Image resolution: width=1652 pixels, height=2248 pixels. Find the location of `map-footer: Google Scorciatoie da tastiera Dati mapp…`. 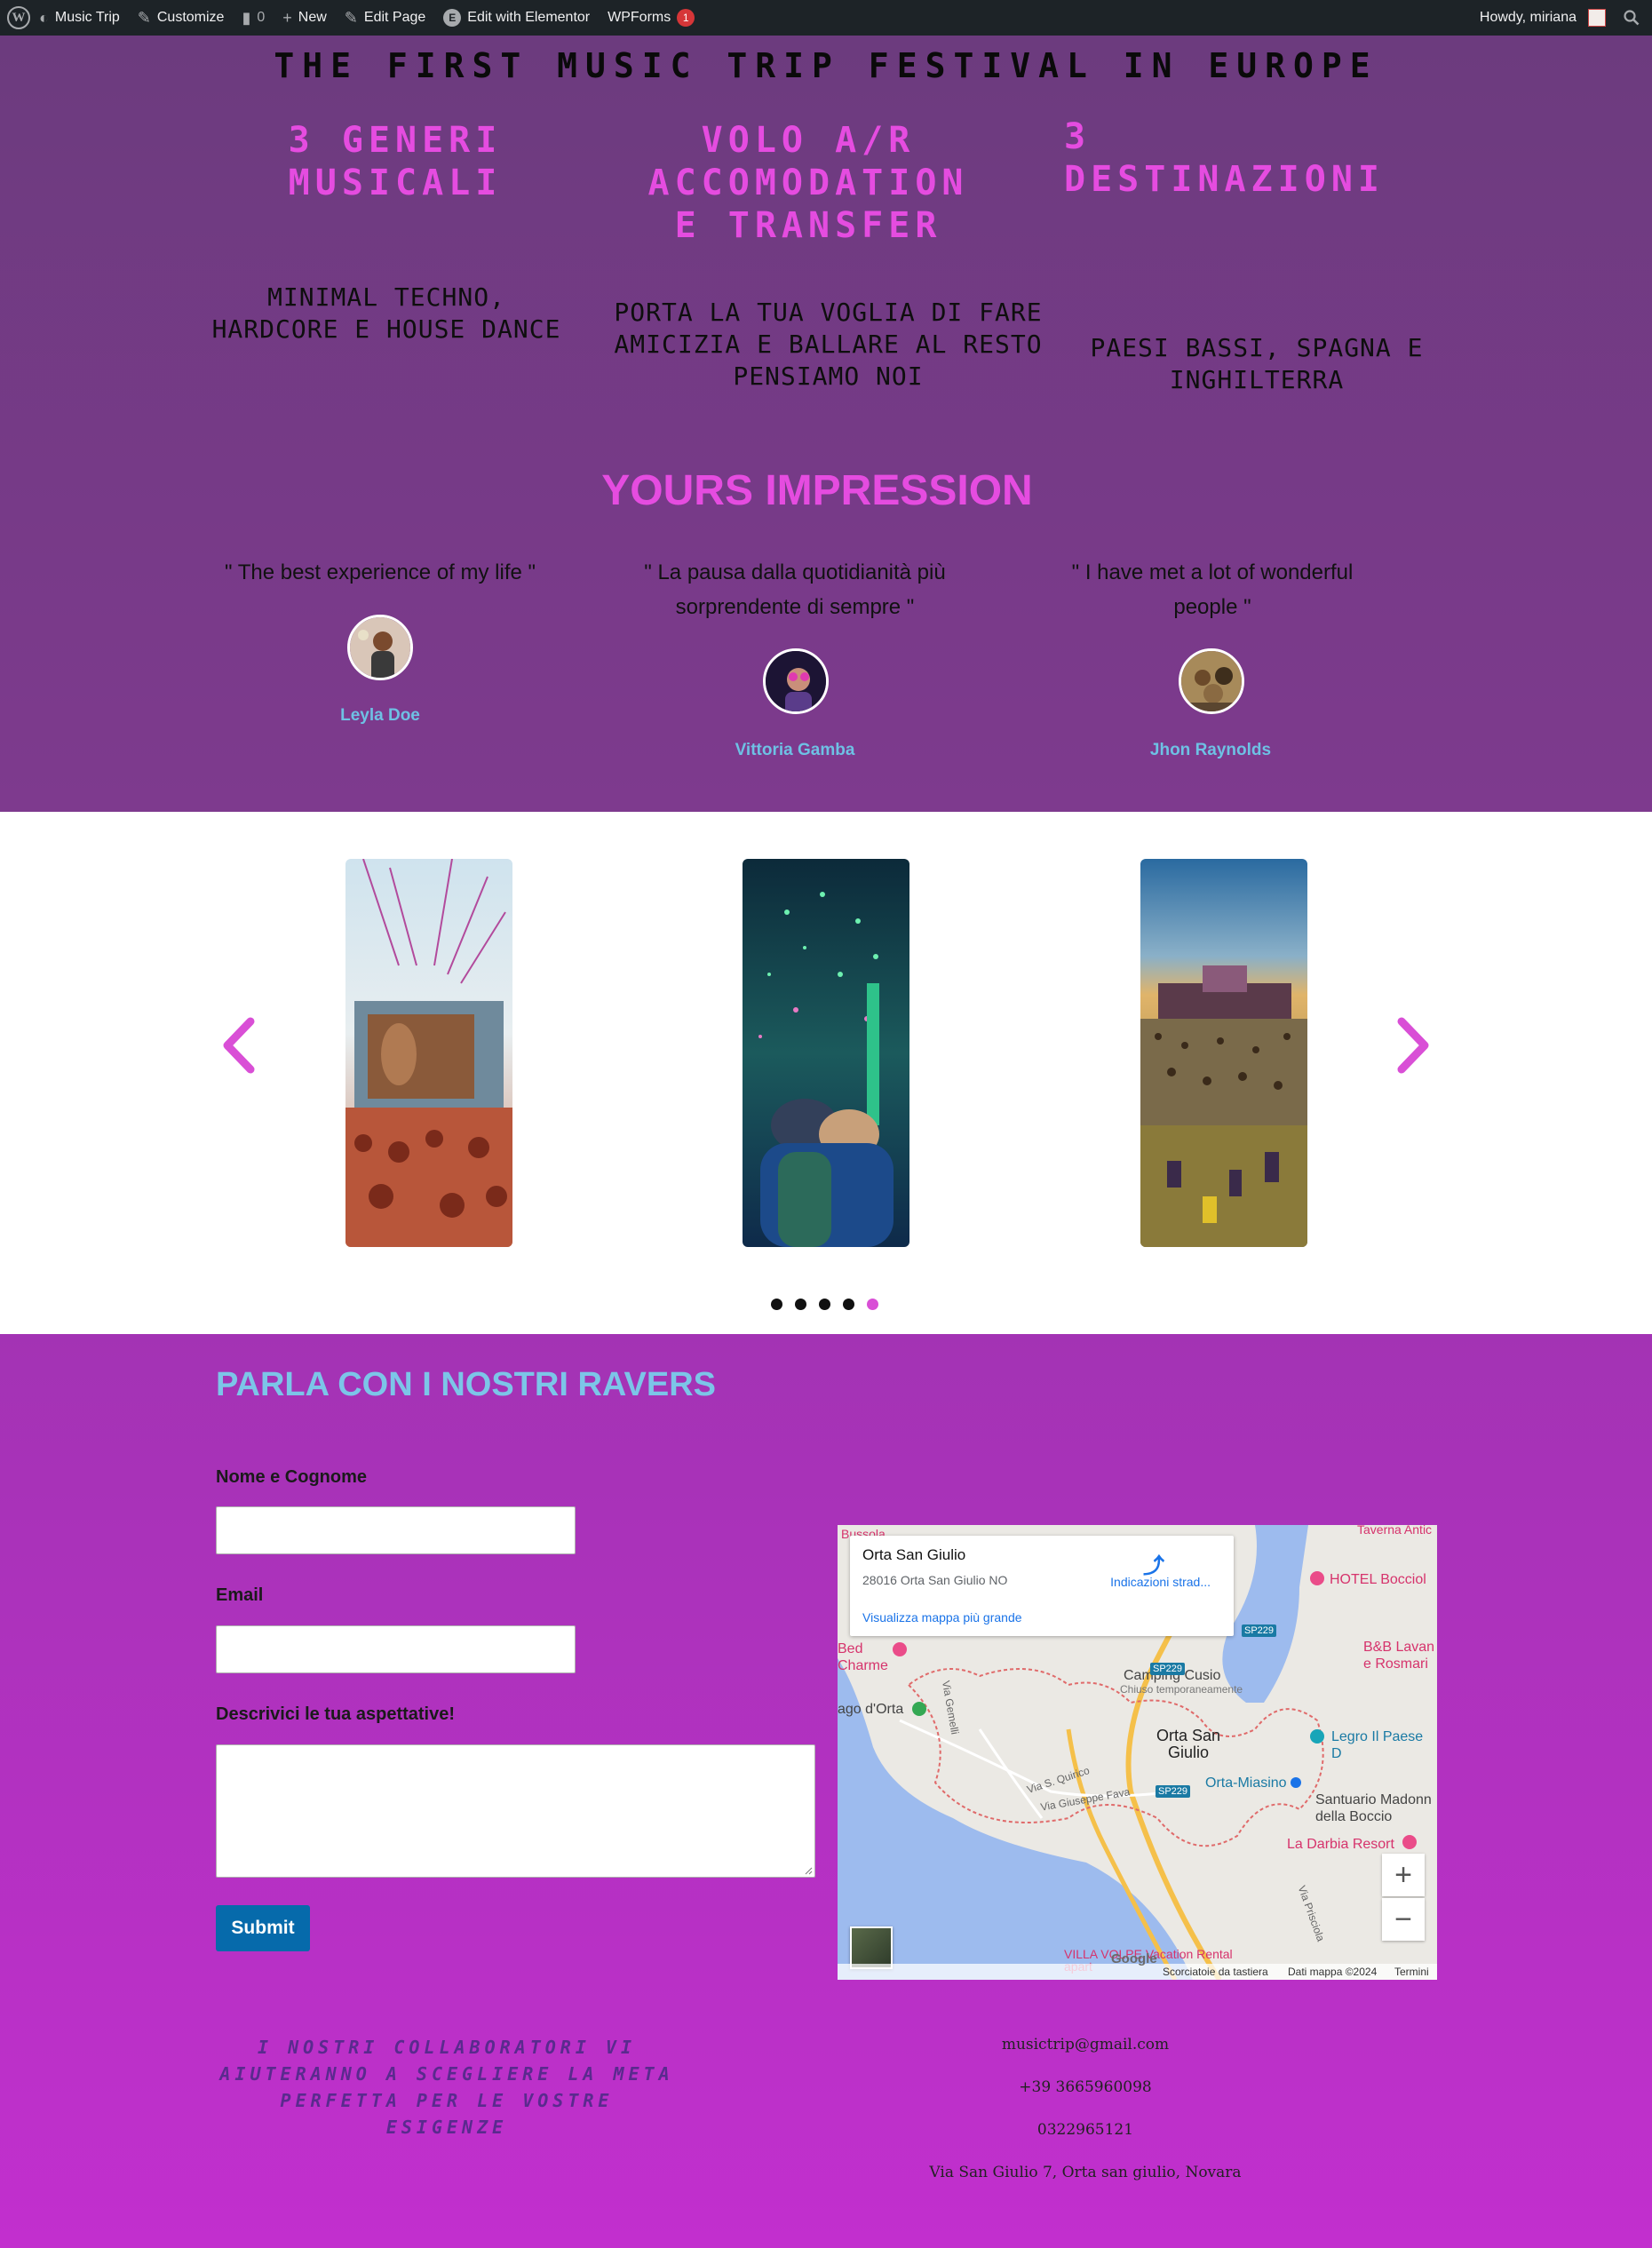

map-footer: Google Scorciatoie da tastiera Dati mapp… is located at coordinates (1137, 1965).